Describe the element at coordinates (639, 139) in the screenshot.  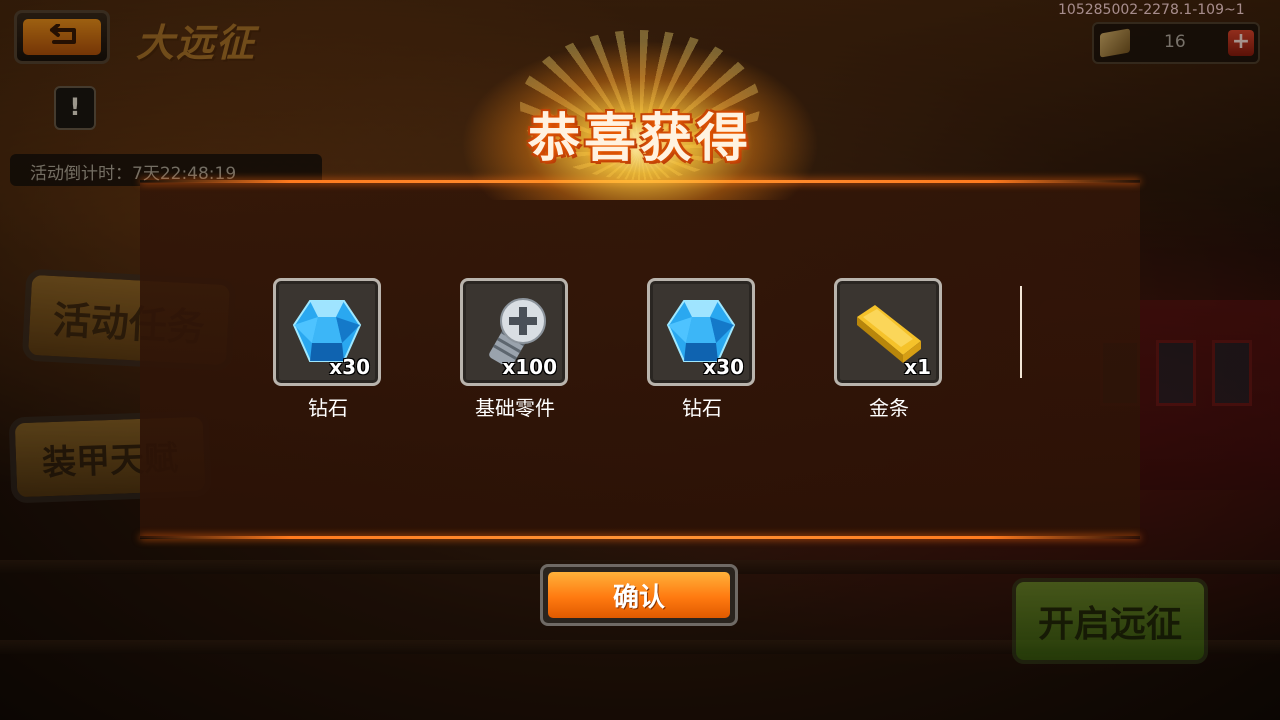
I see `modal-title: 恭喜获得` at that location.